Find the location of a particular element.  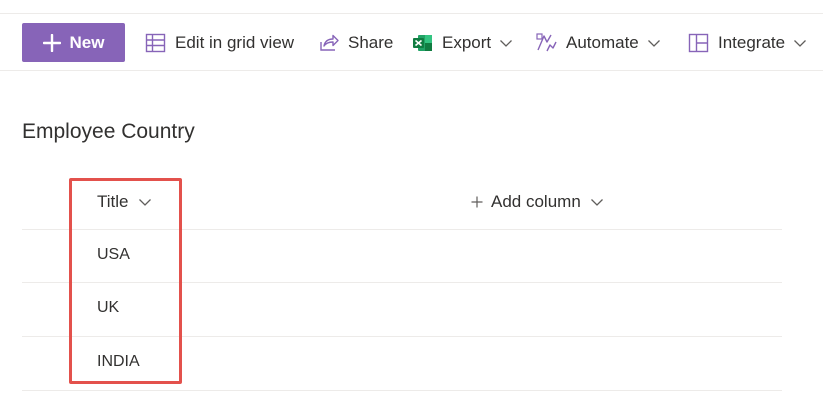

new-button: New is located at coordinates (73, 42).